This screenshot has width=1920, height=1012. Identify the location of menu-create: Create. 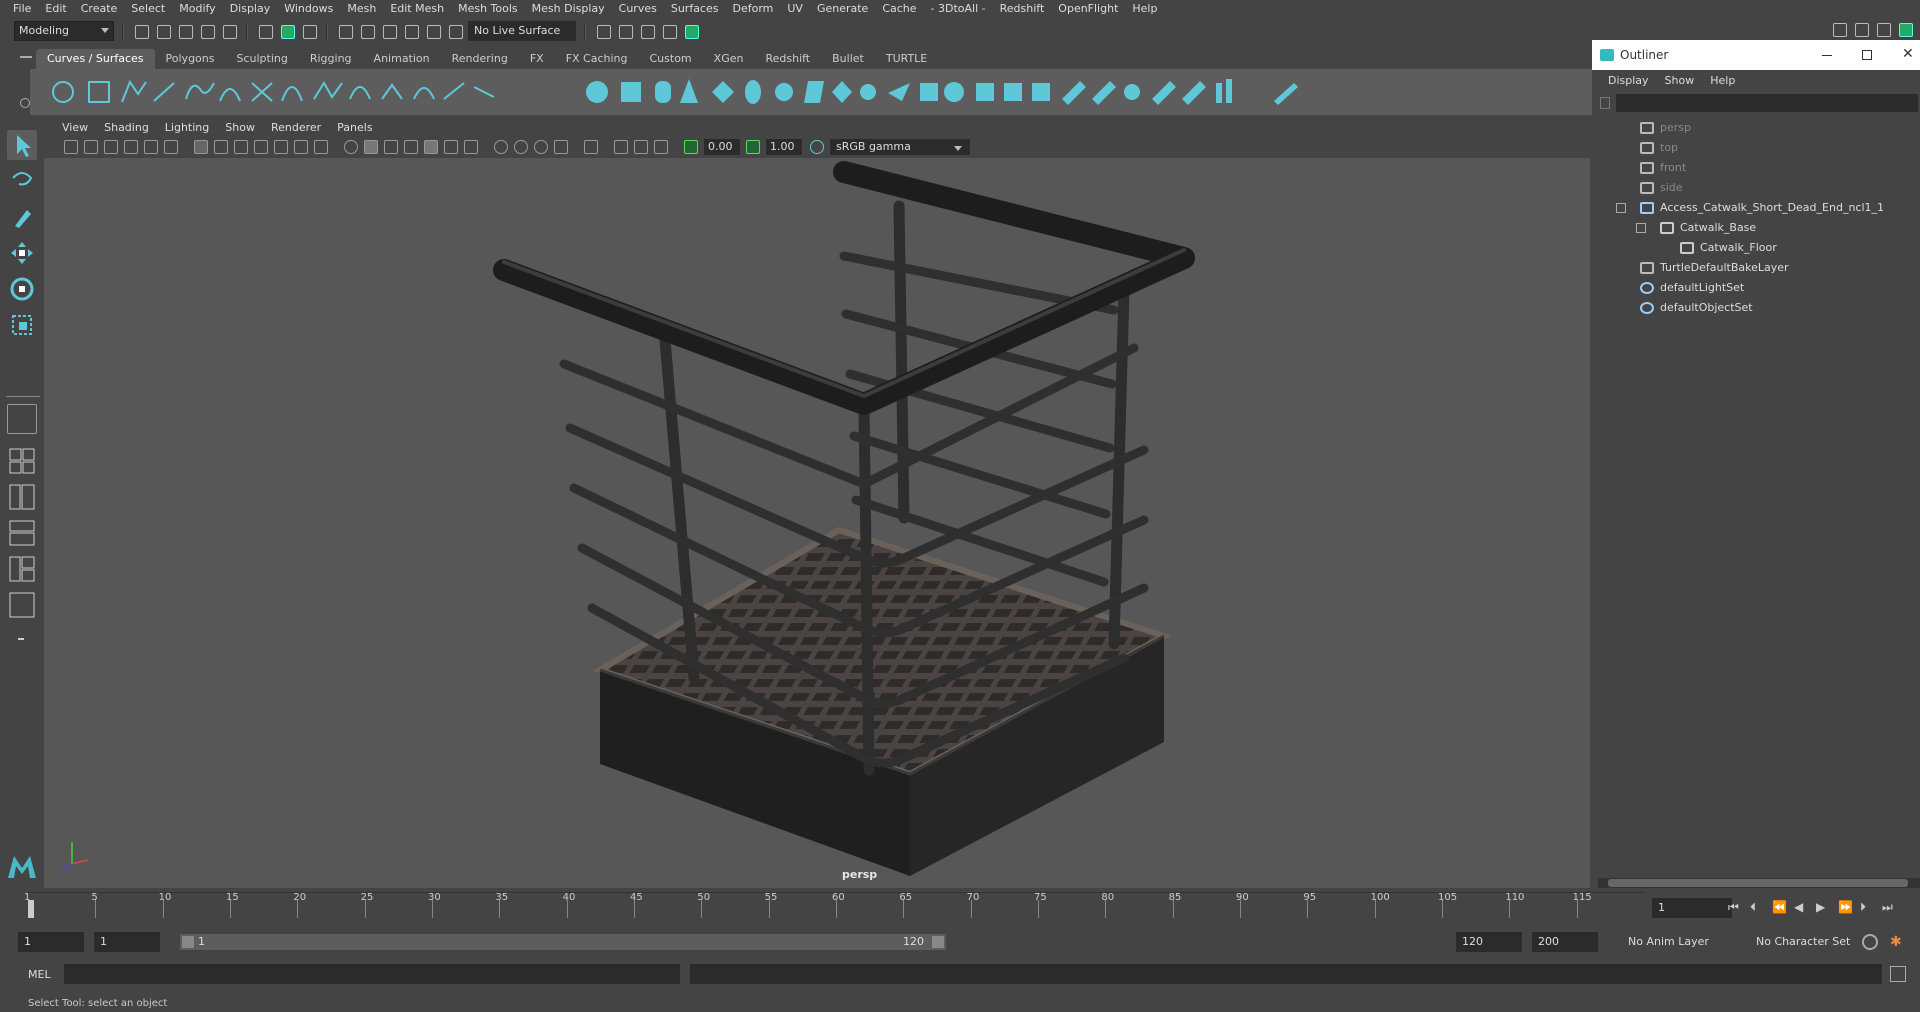
(99, 9).